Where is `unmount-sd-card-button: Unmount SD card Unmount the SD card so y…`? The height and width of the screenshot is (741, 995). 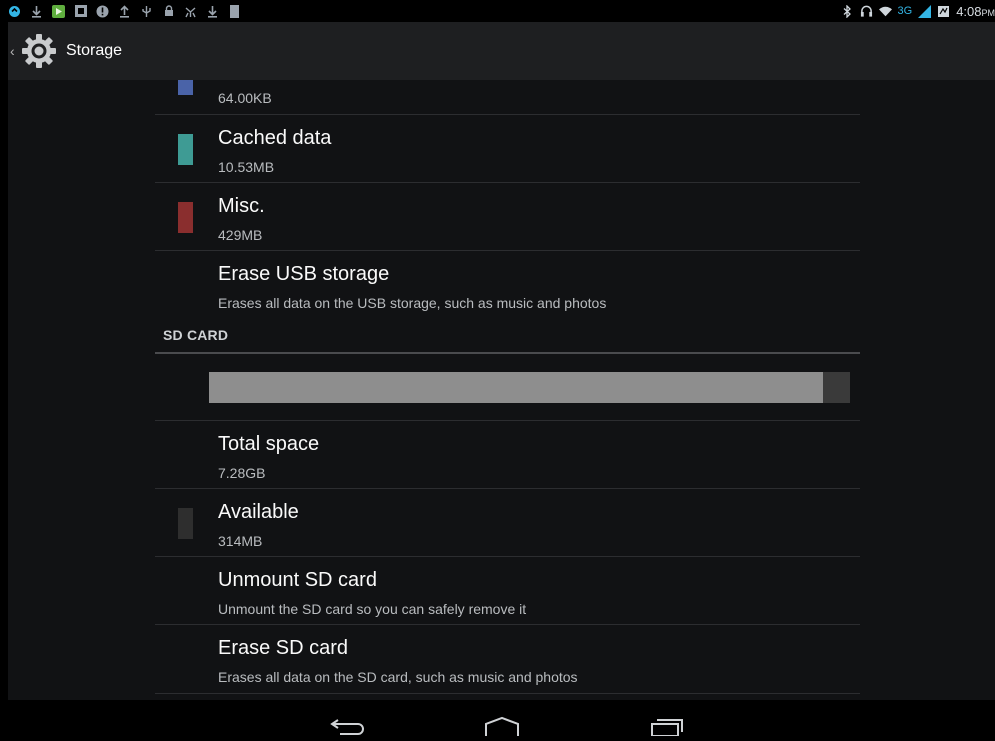
unmount-sd-card-button: Unmount SD card Unmount the SD card so y… is located at coordinates (507, 591).